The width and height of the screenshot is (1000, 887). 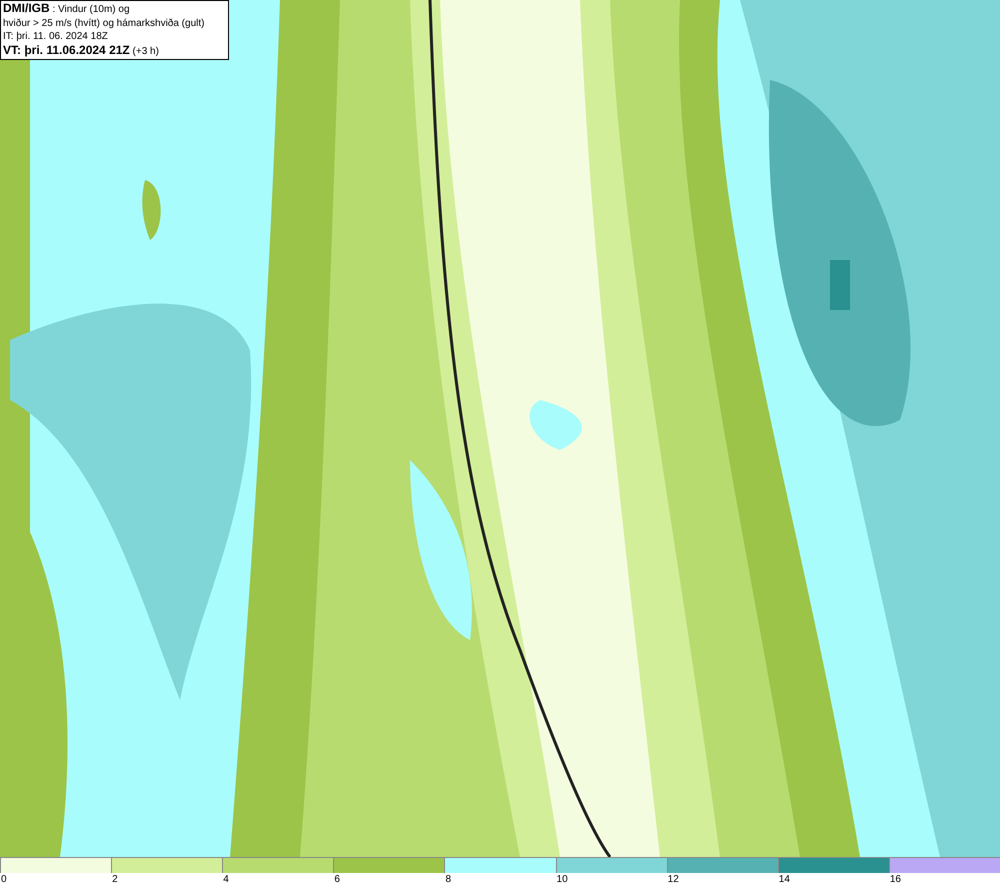 I want to click on legend-label: 8, so click(x=447, y=879).